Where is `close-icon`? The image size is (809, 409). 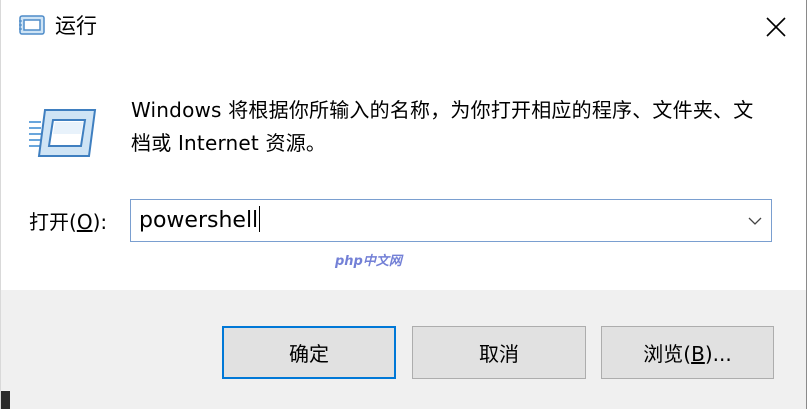 close-icon is located at coordinates (776, 27).